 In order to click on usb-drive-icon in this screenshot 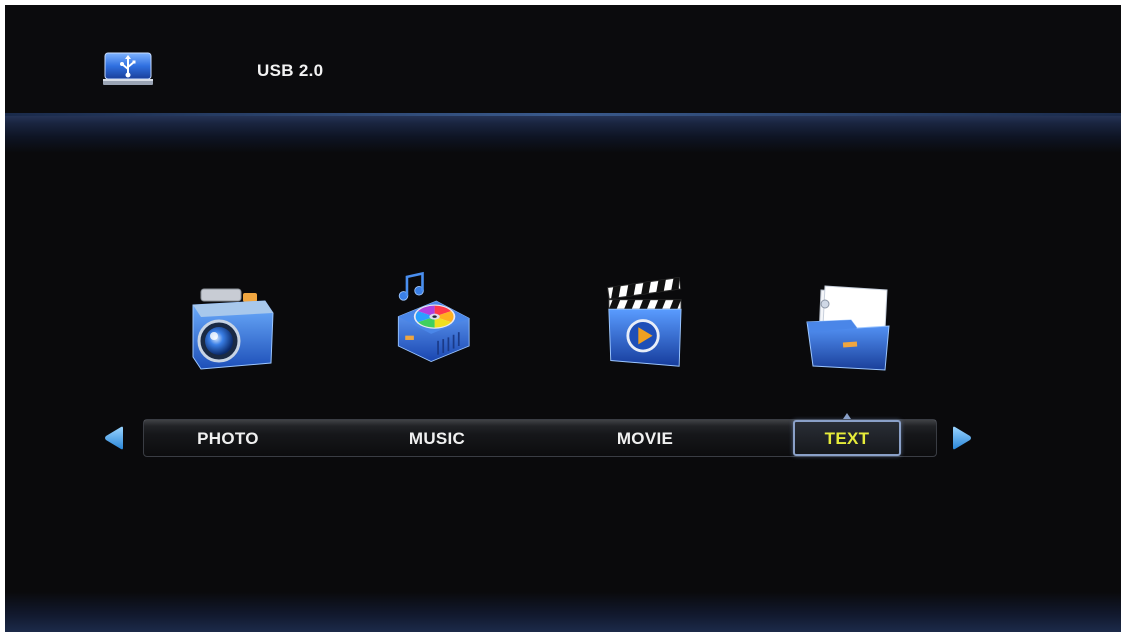, I will do `click(128, 68)`.